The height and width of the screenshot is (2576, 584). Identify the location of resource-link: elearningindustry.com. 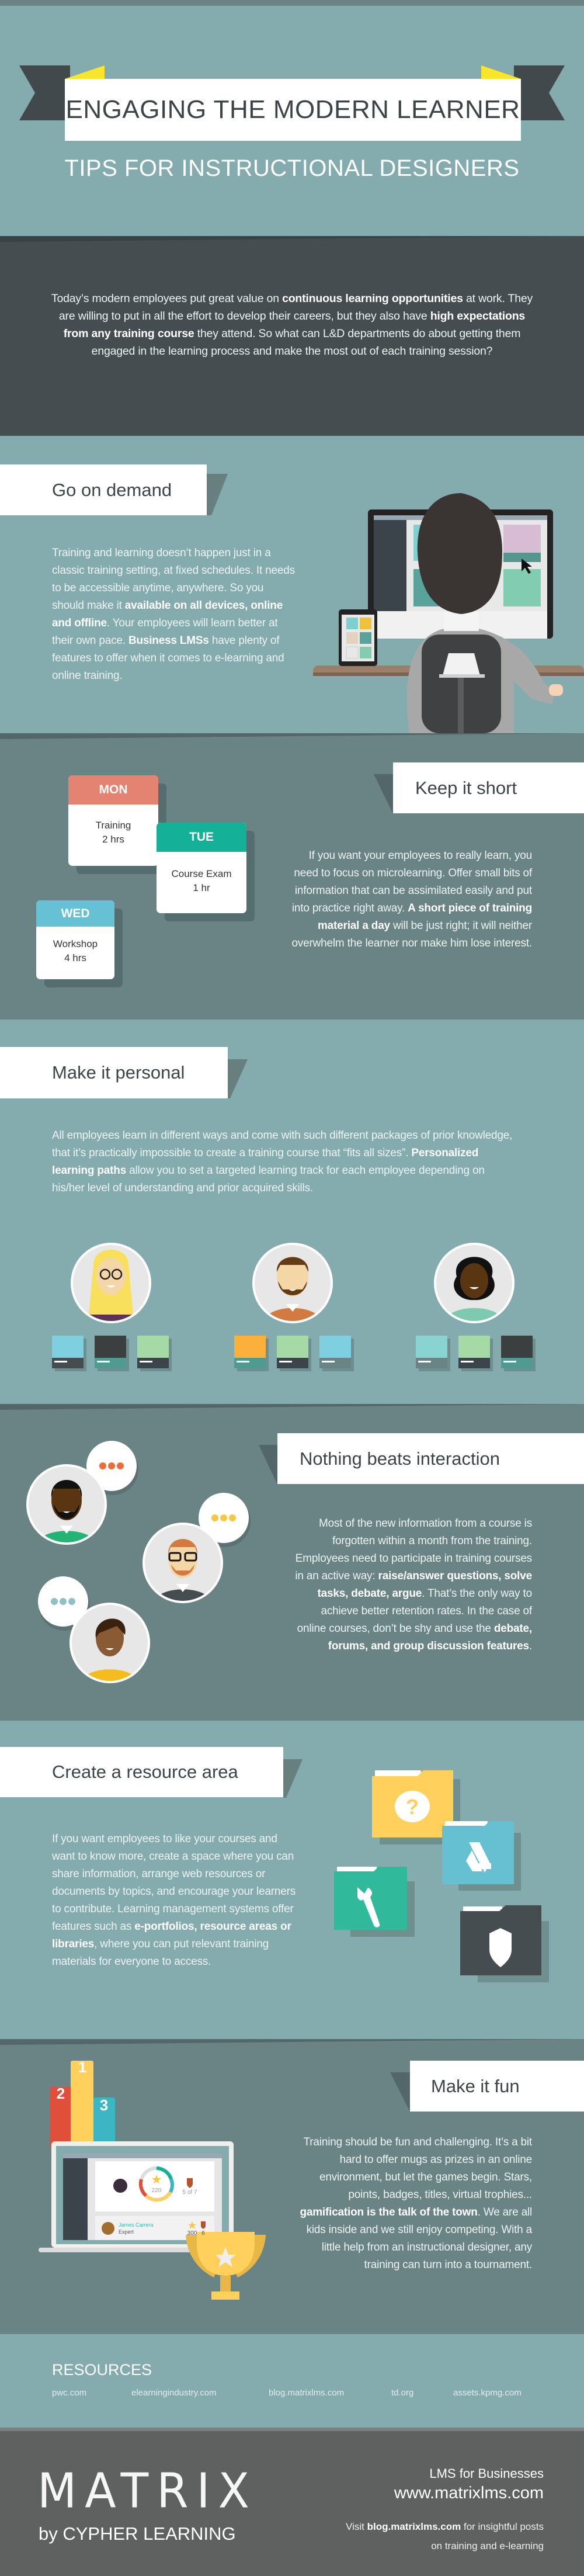
(174, 2393).